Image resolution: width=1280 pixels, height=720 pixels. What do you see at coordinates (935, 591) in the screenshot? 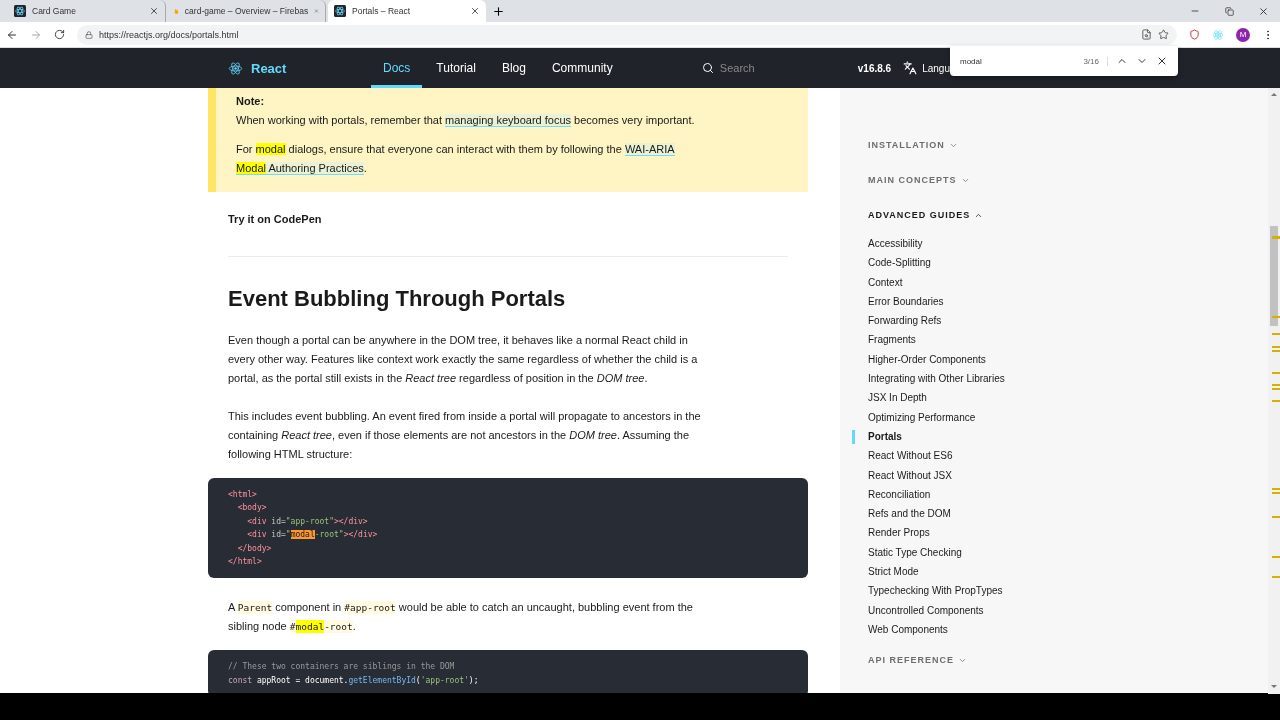
I see `sidebar-item: Typechecking With PropTypes` at bounding box center [935, 591].